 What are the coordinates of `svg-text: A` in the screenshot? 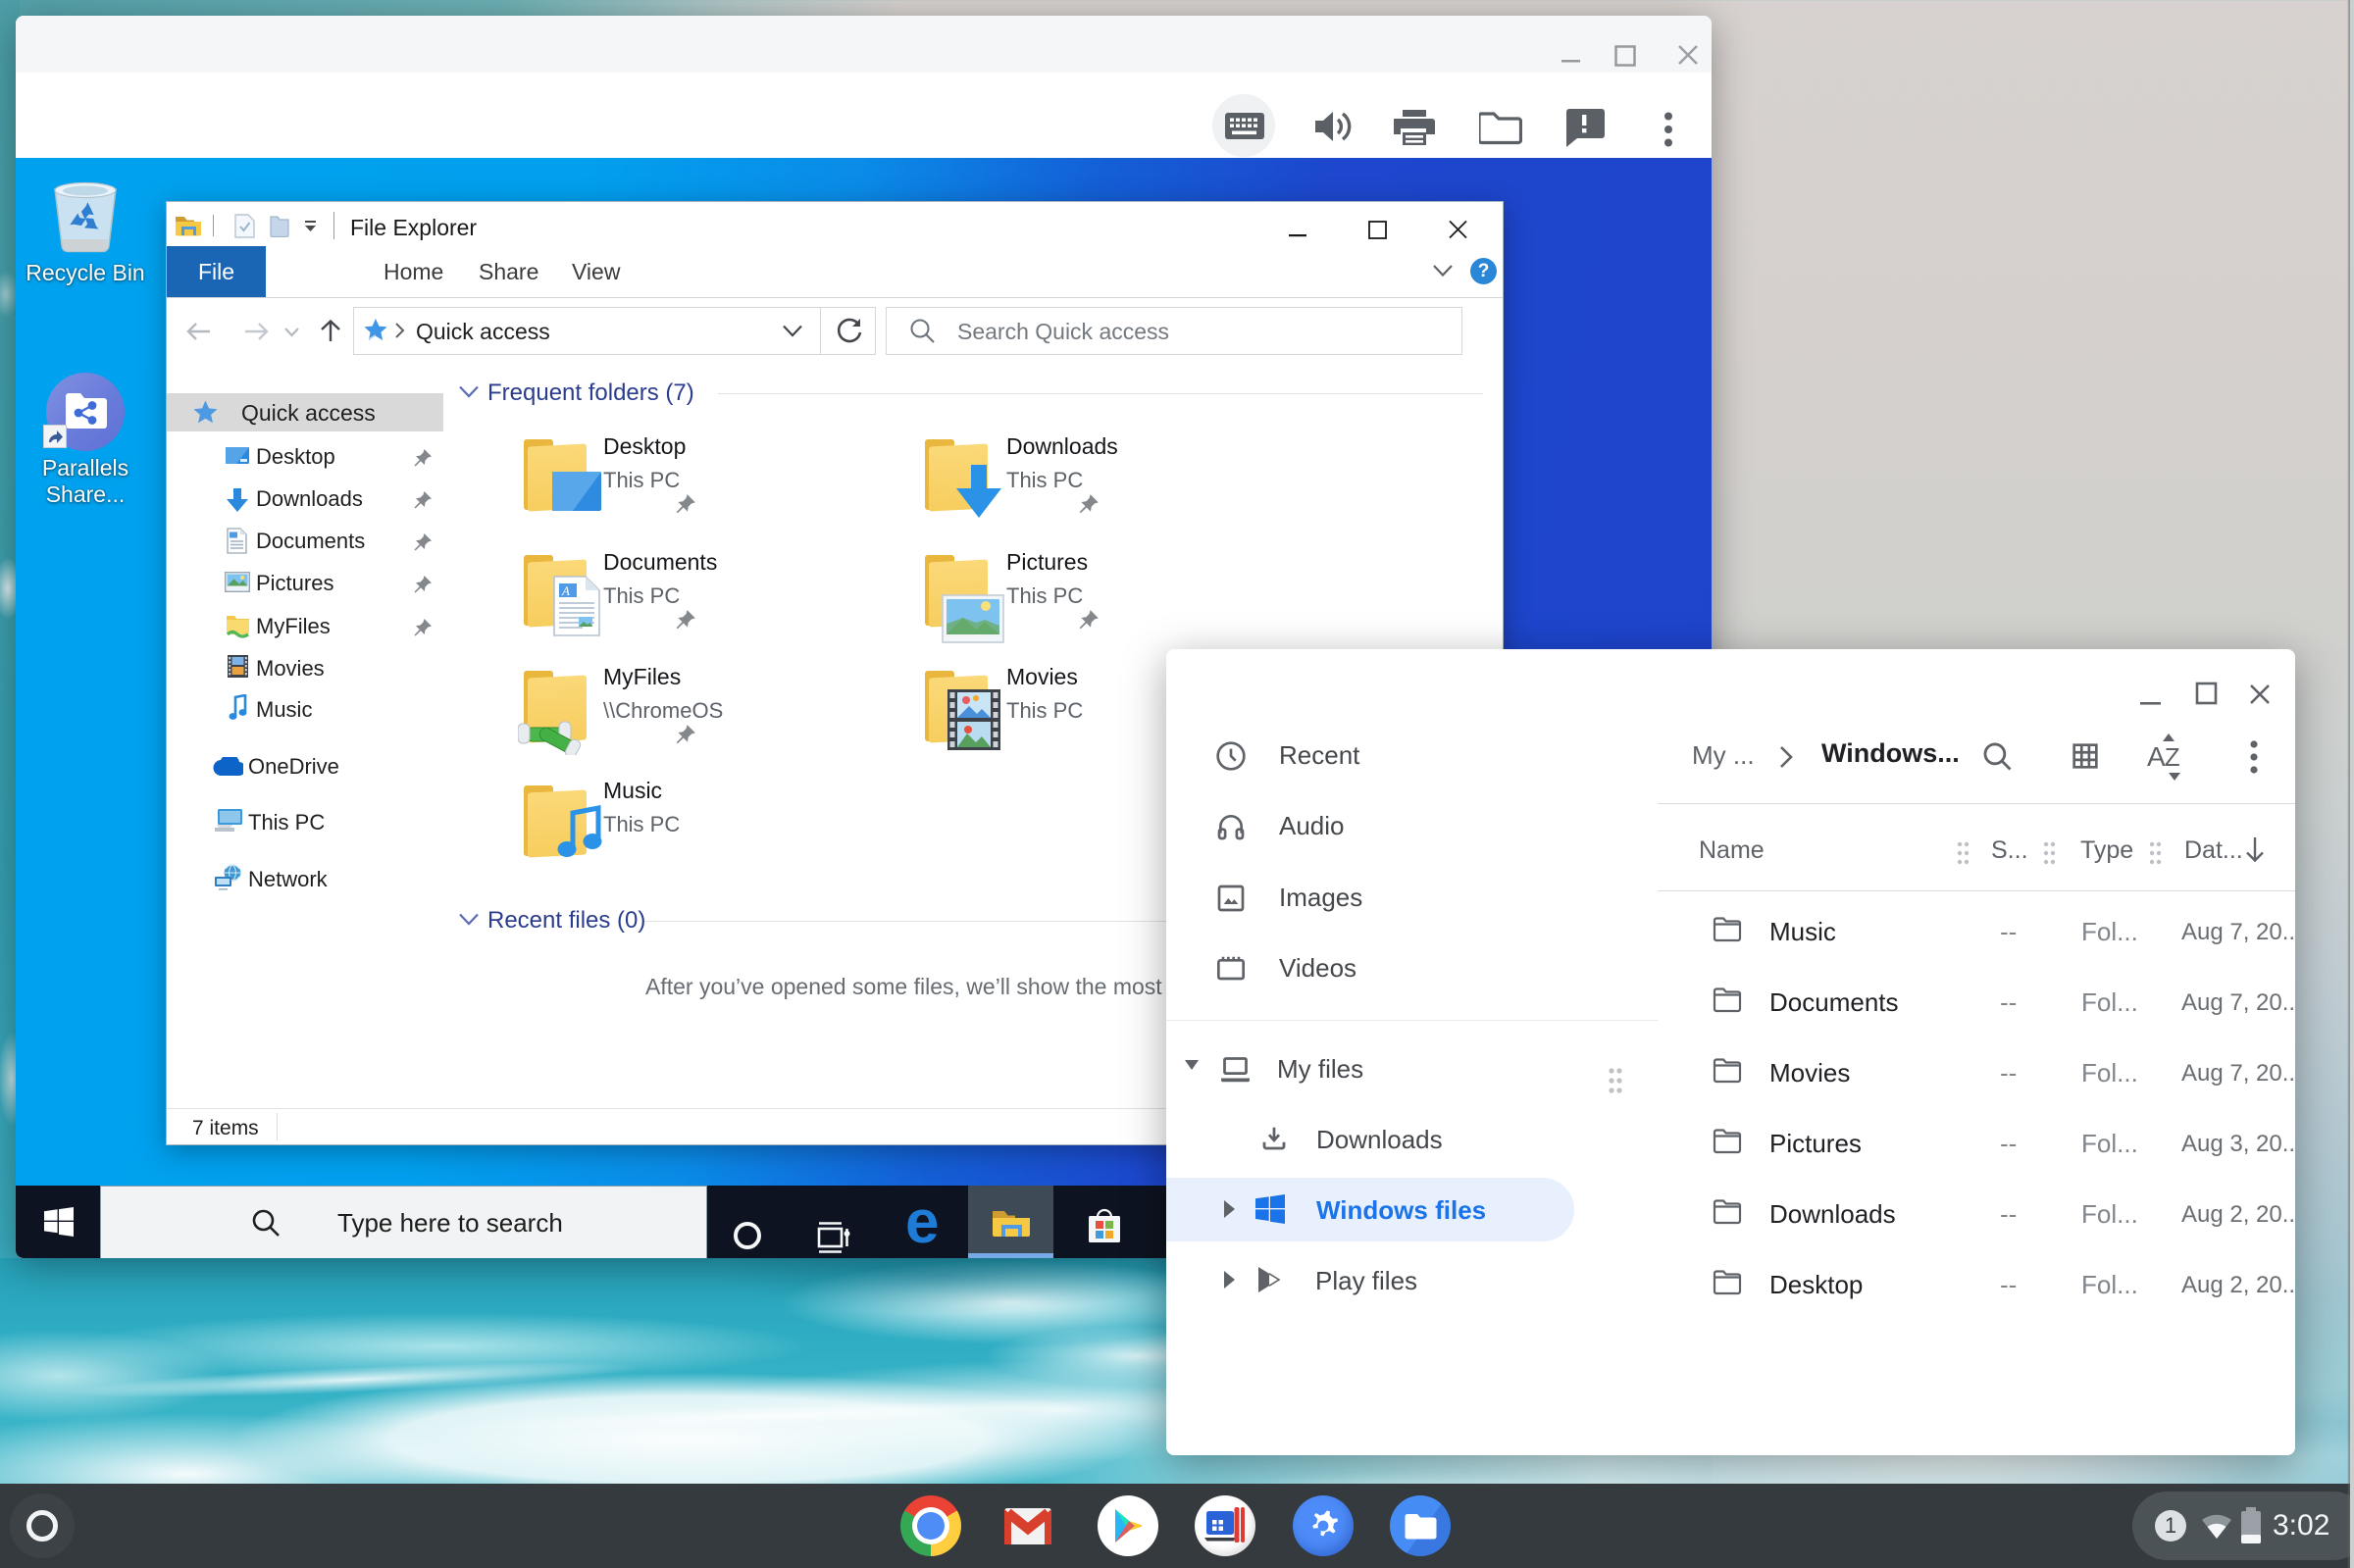 It's located at (565, 590).